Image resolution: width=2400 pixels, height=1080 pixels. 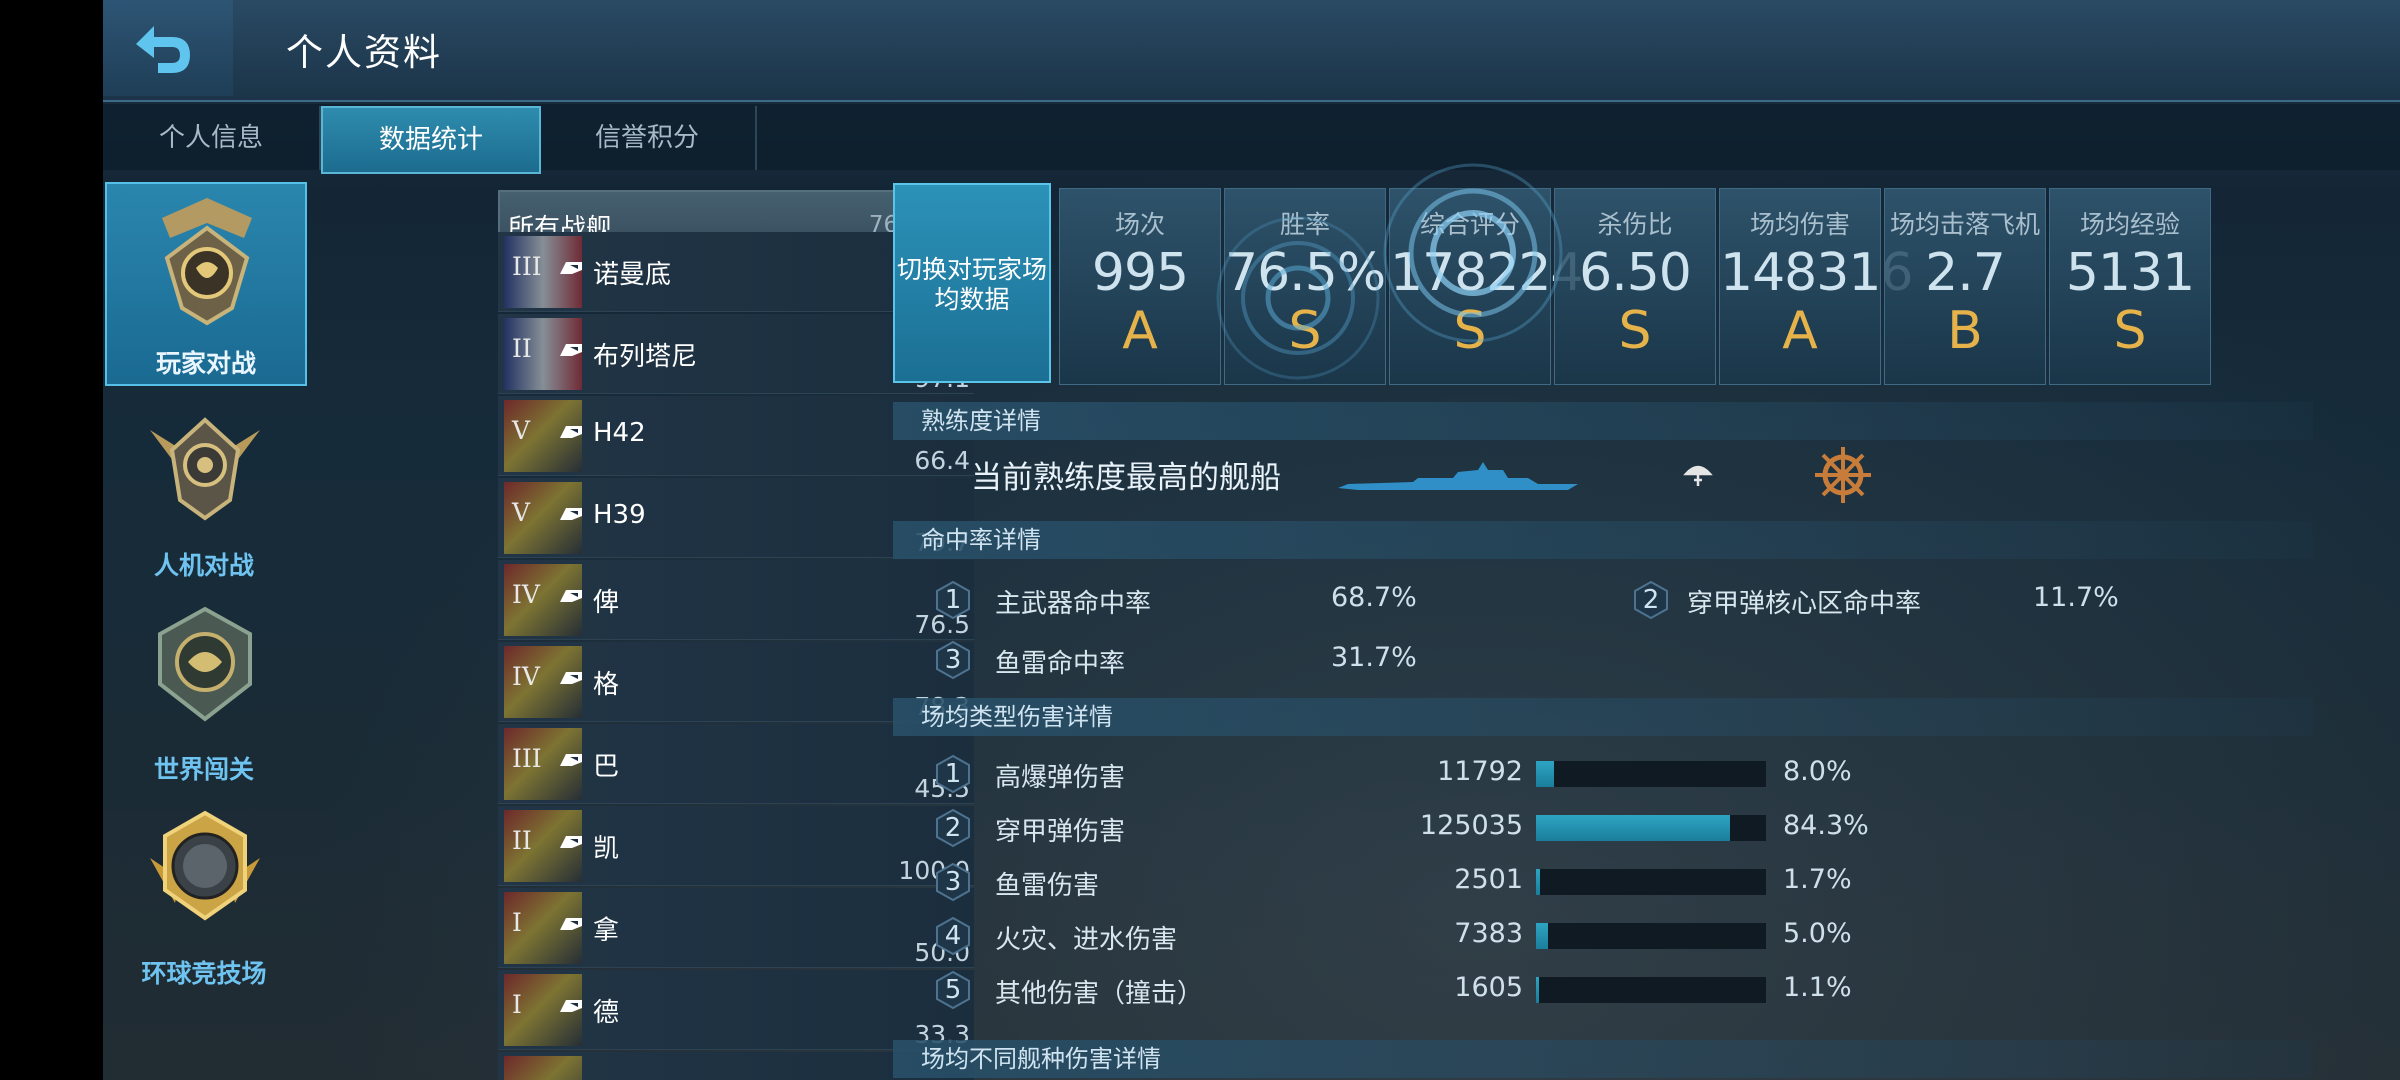 I want to click on stat-value: 148316, so click(x=1817, y=273).